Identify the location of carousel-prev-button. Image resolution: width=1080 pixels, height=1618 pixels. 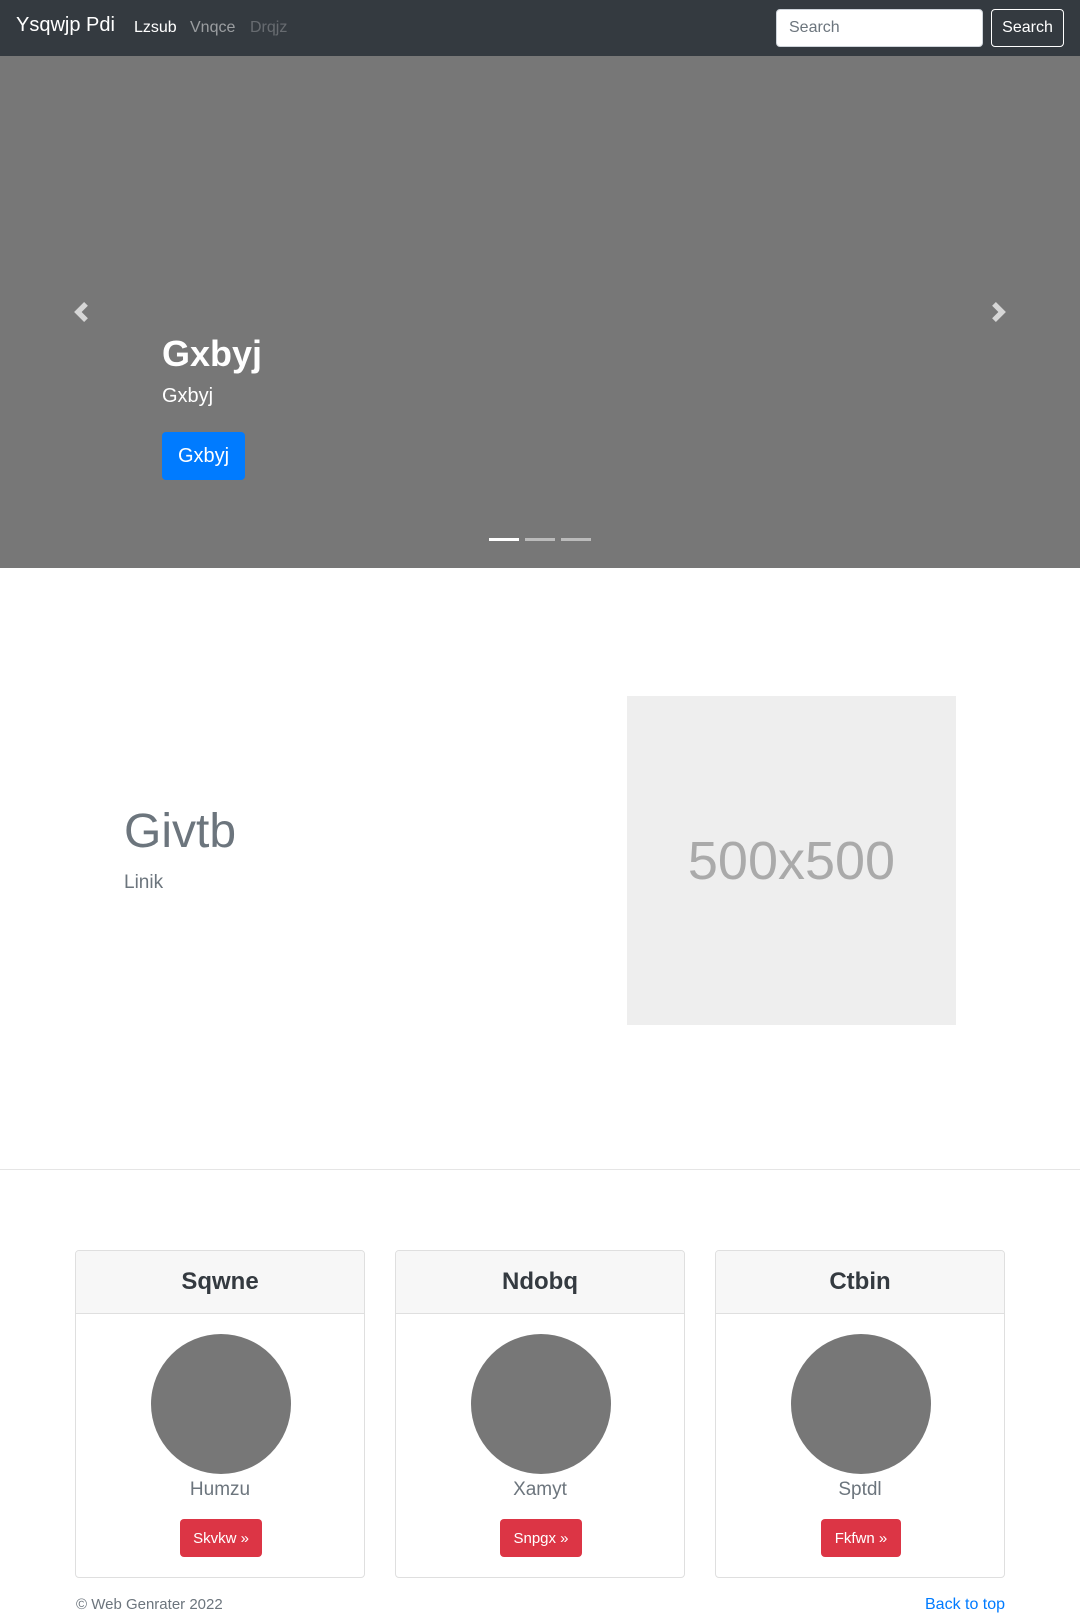
(81, 312).